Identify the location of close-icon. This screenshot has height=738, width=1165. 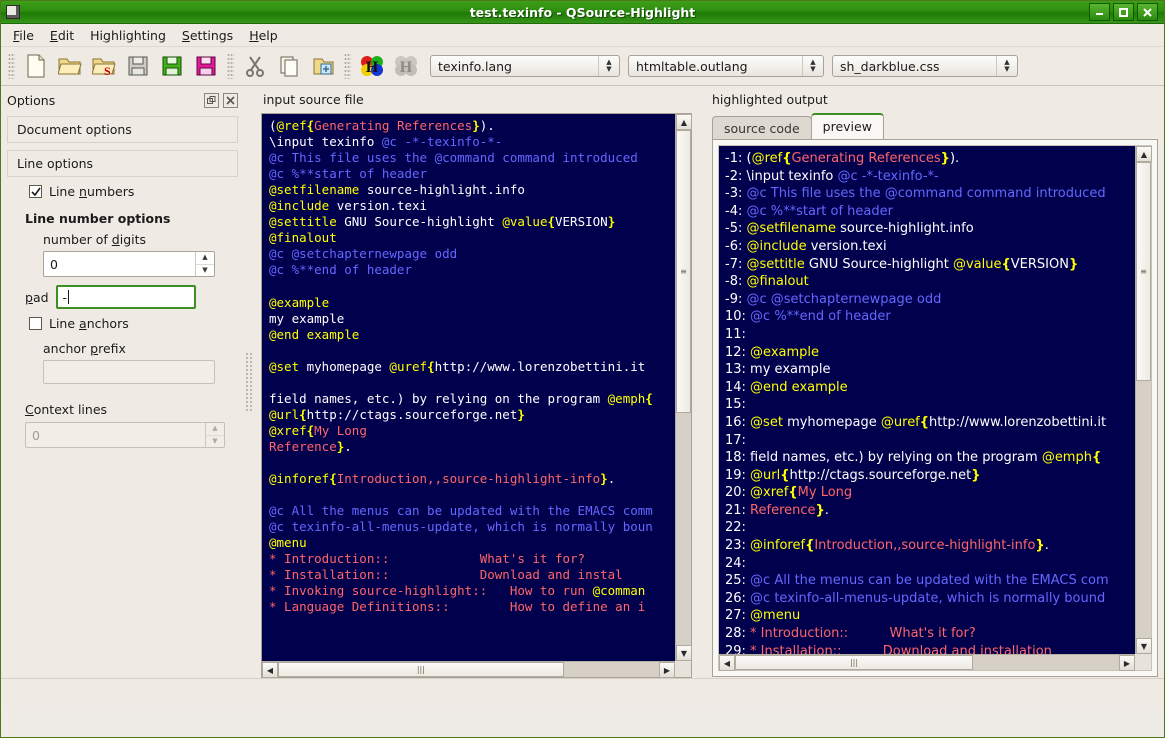
(230, 100).